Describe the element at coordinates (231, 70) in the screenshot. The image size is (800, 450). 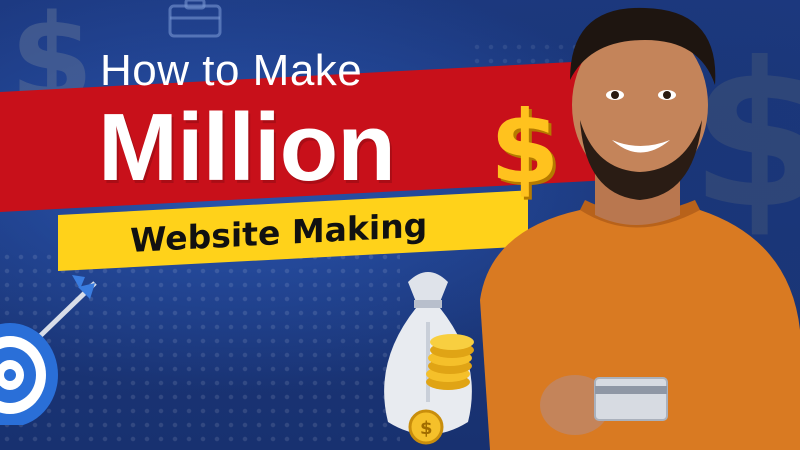
I see `title-line-1: How to Make` at that location.